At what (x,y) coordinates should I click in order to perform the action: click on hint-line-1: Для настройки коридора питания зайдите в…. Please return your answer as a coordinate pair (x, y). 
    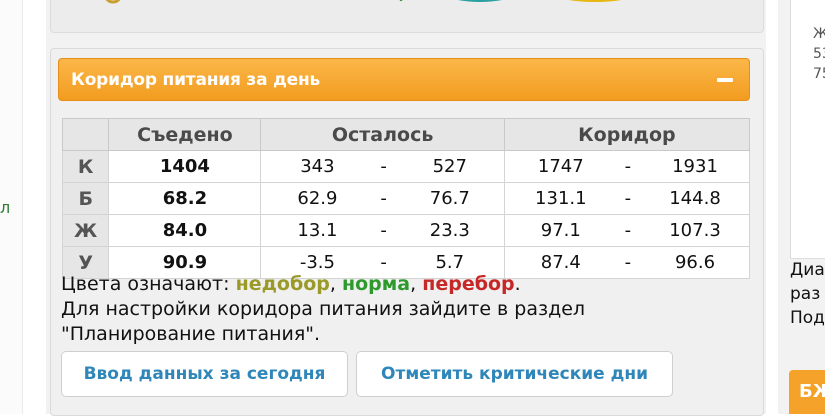
    Looking at the image, I should click on (323, 309).